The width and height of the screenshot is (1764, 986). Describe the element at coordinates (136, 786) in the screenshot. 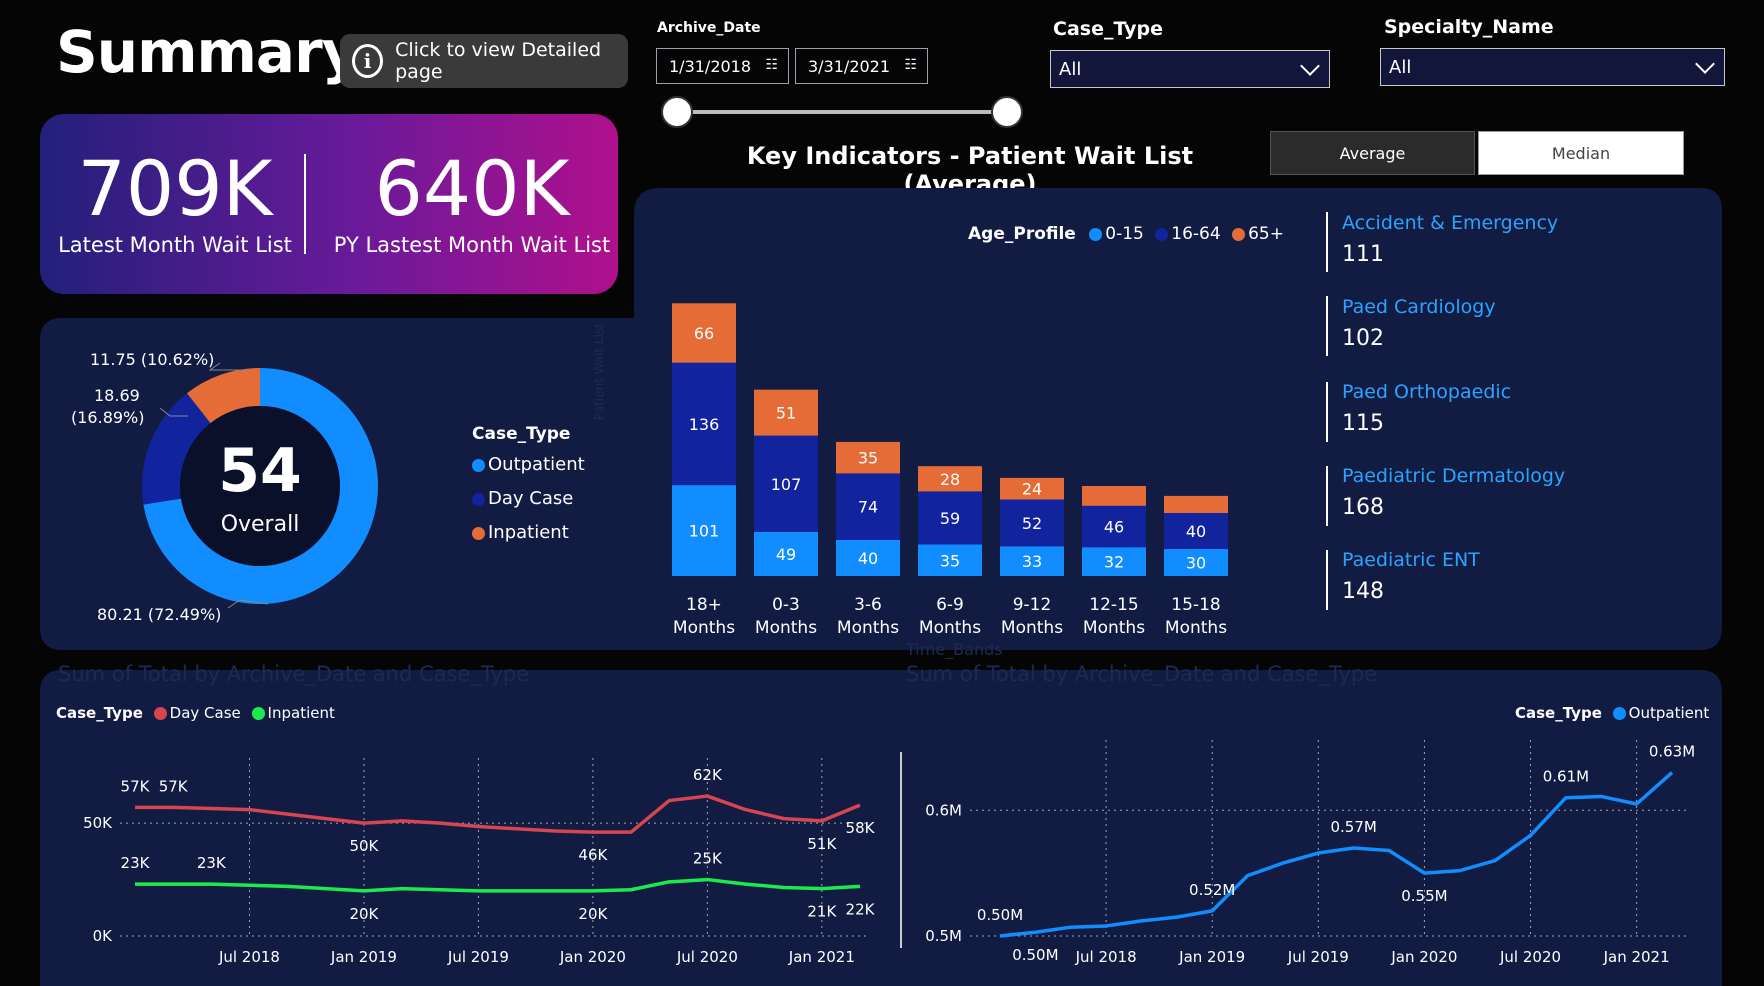

I see `line-data-label: 57K` at that location.